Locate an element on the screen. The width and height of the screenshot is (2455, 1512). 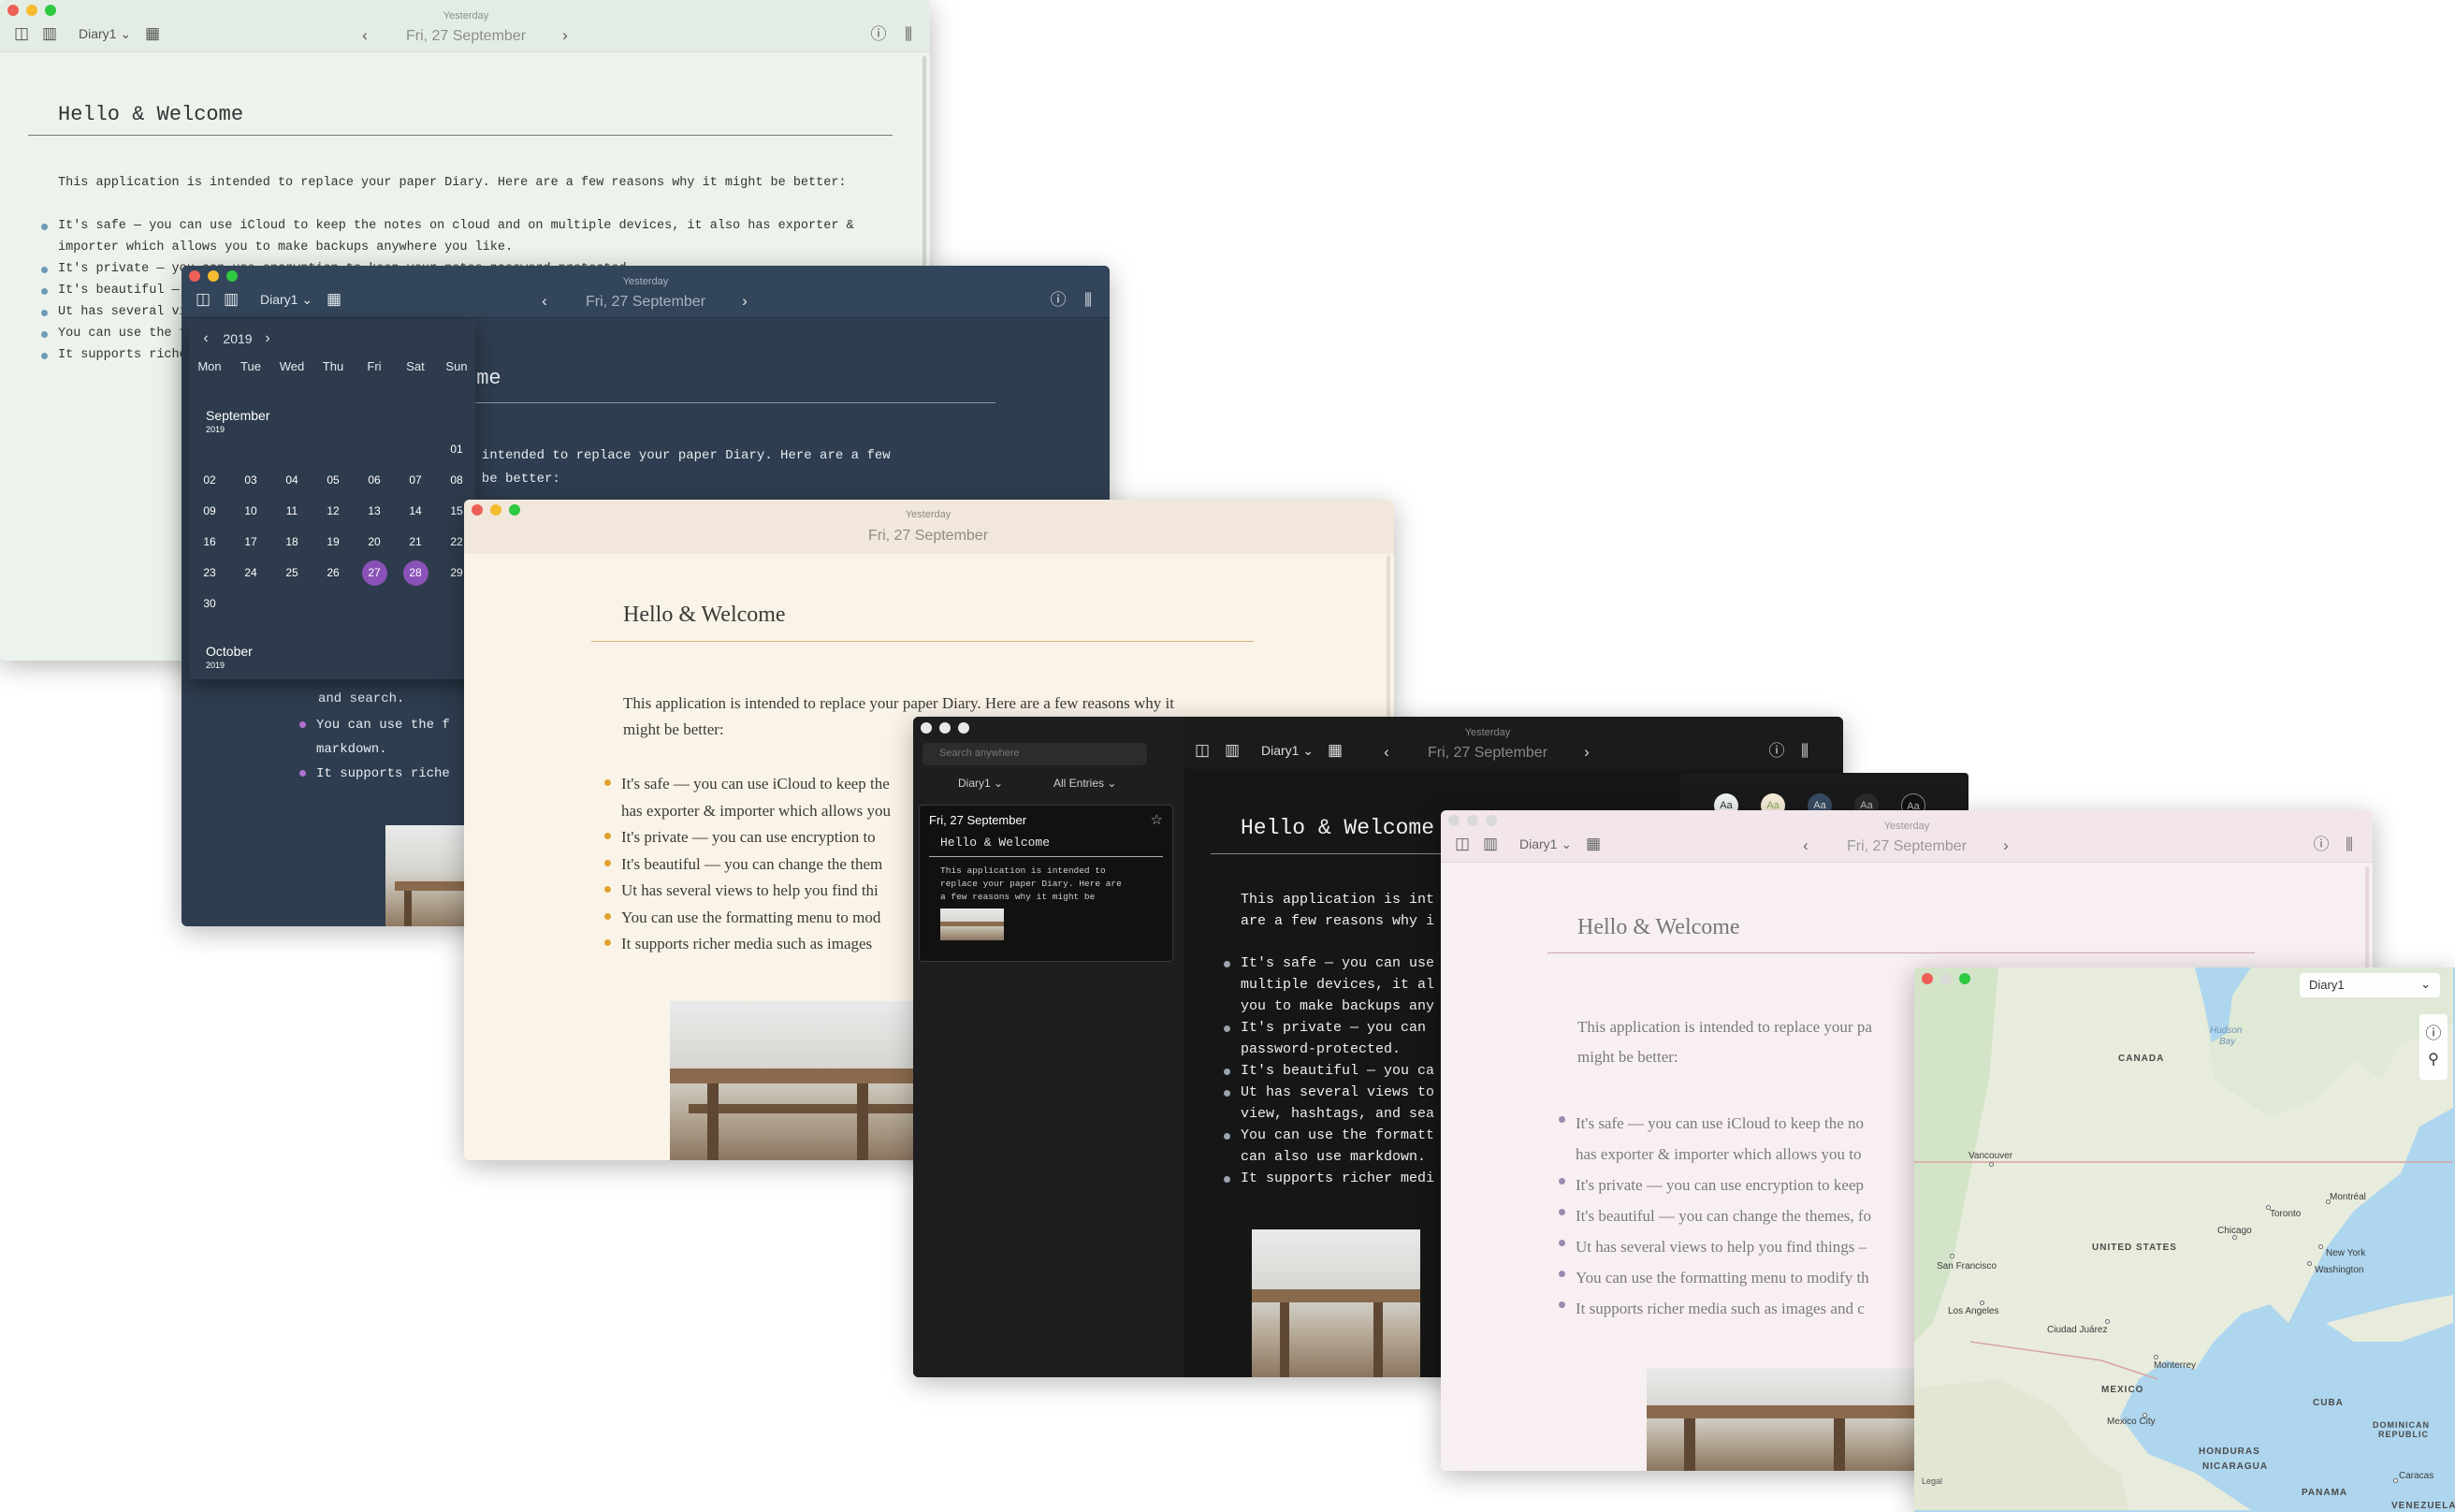
traffic-lights is located at coordinates (945, 728).